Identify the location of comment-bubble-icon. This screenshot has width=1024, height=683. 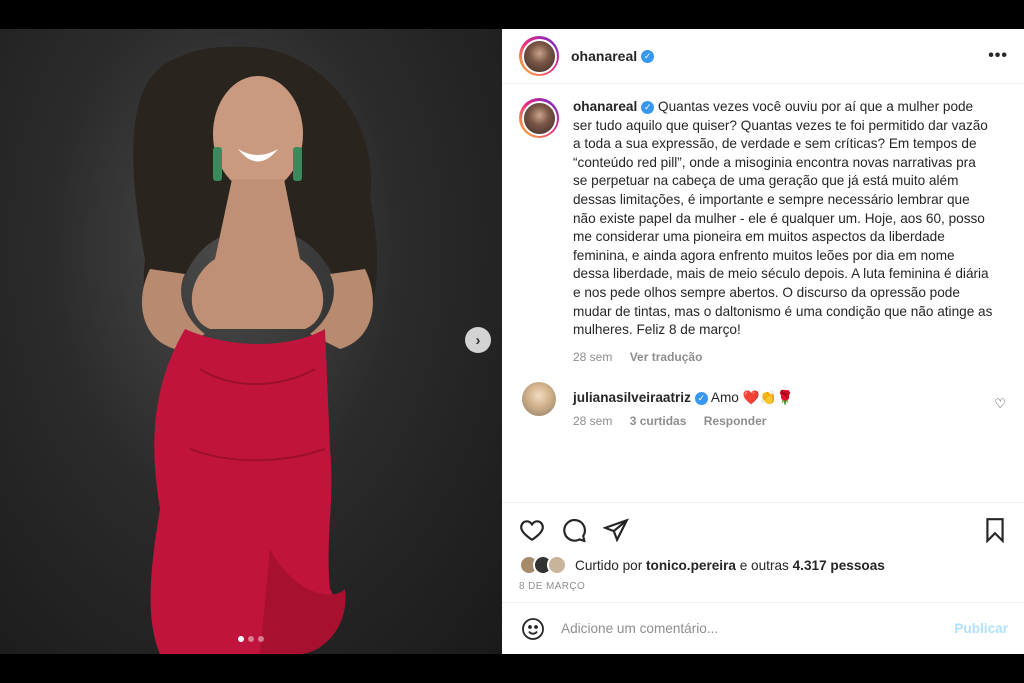
(574, 530).